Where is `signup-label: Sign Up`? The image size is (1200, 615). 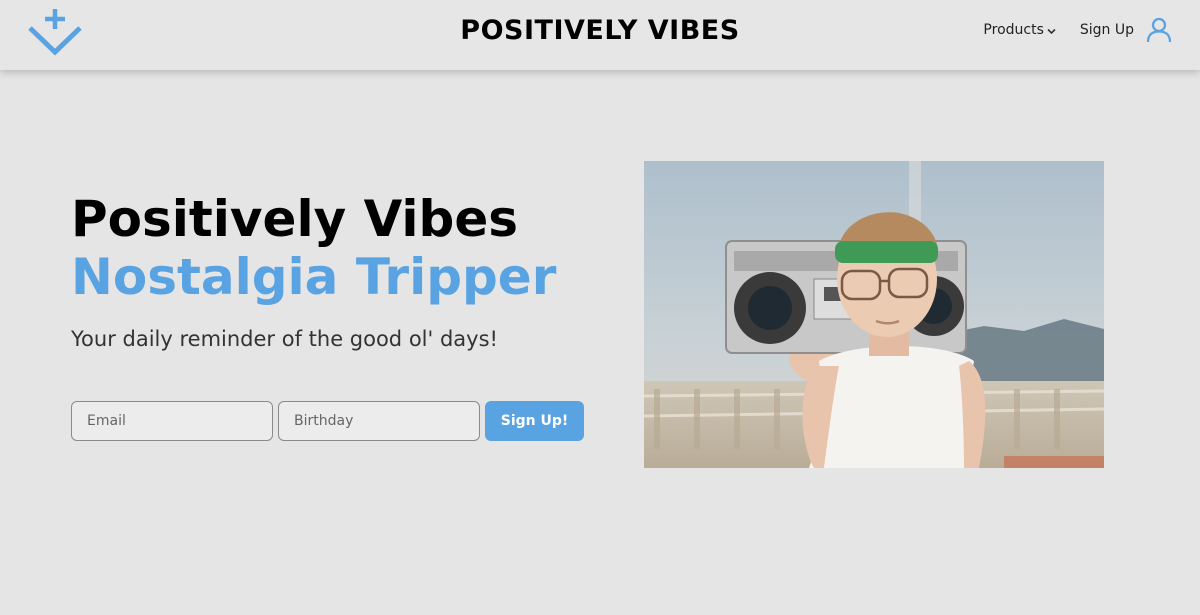
signup-label: Sign Up is located at coordinates (1106, 30).